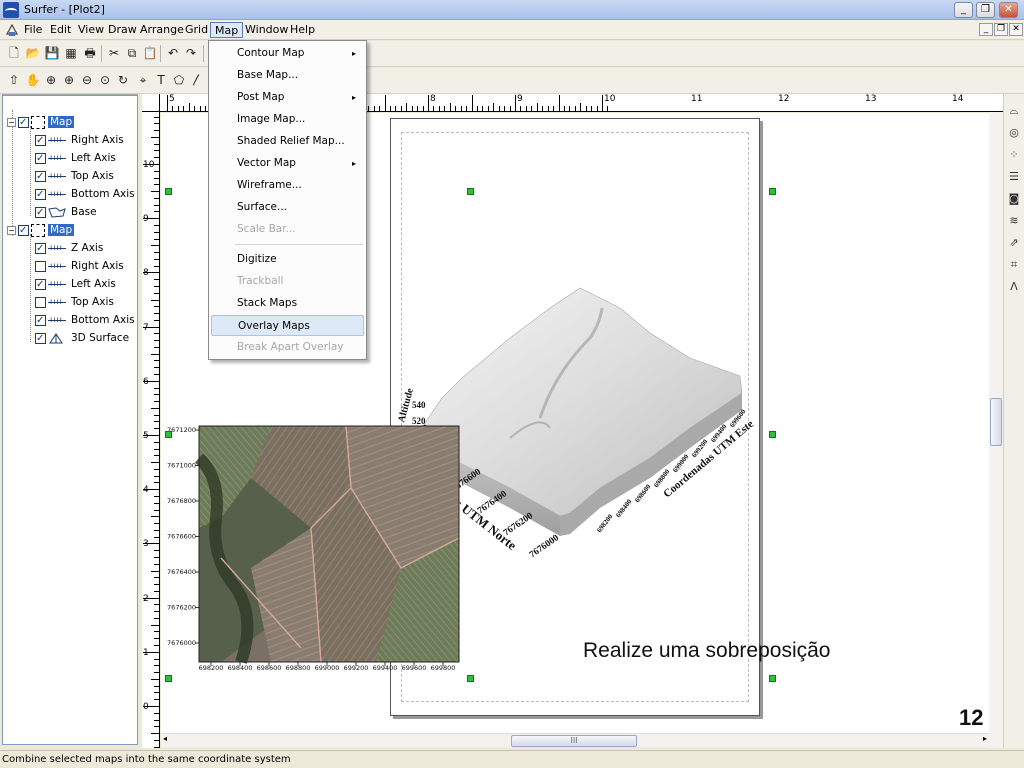  What do you see at coordinates (173, 53) in the screenshot?
I see `undo-icon: ↶` at bounding box center [173, 53].